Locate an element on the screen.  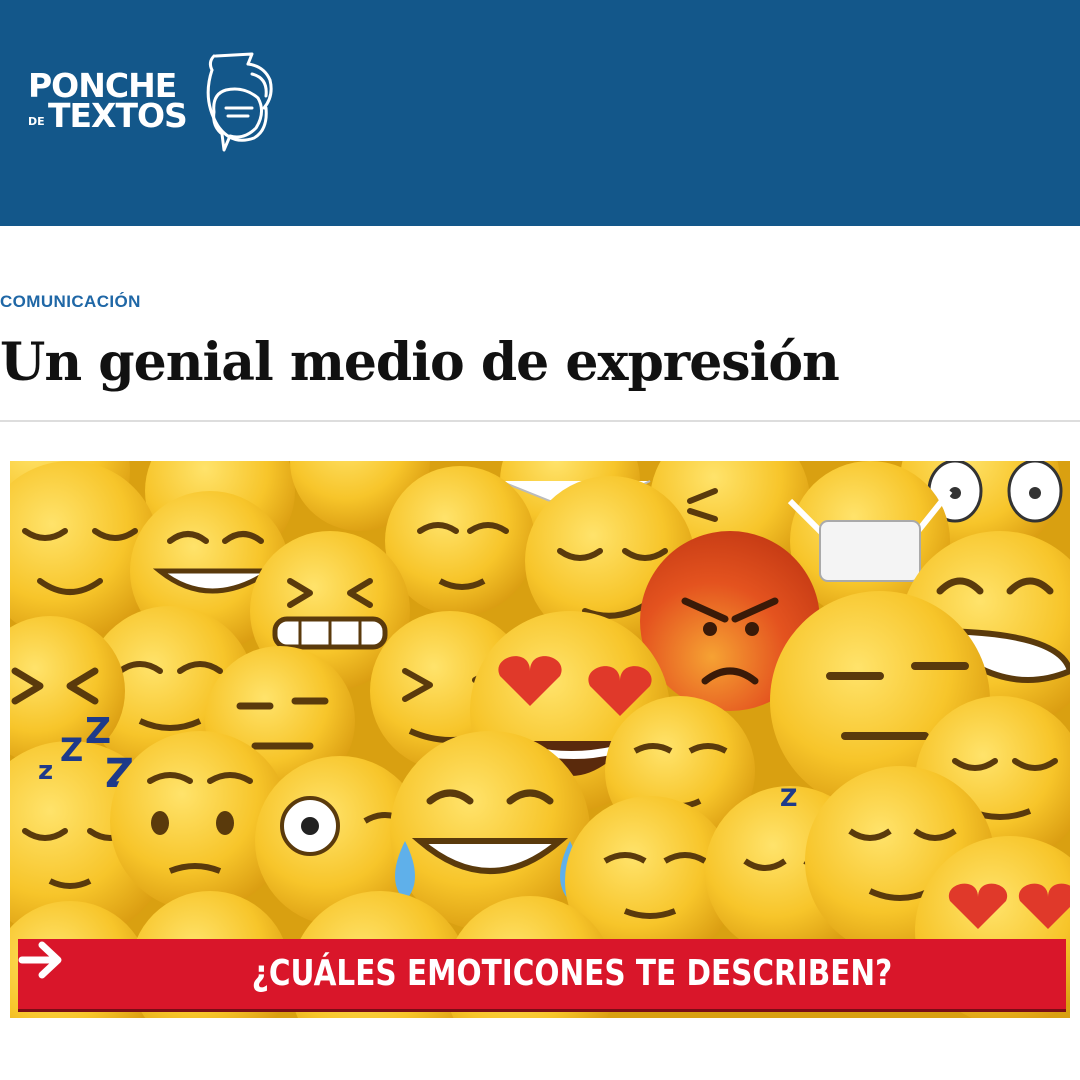
pitcher-speech-bubble-icon is located at coordinates (239, 102).